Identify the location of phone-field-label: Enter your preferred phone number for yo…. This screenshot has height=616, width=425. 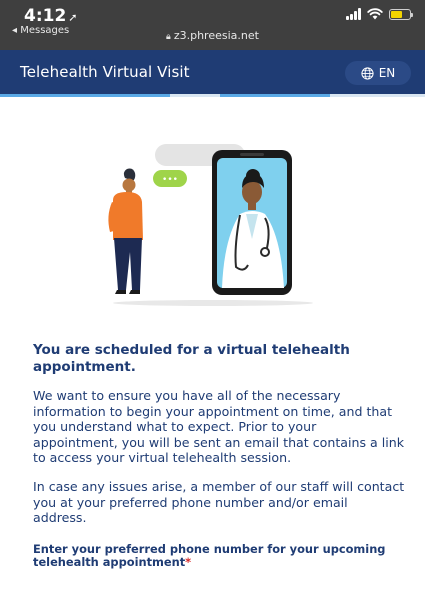
(209, 555).